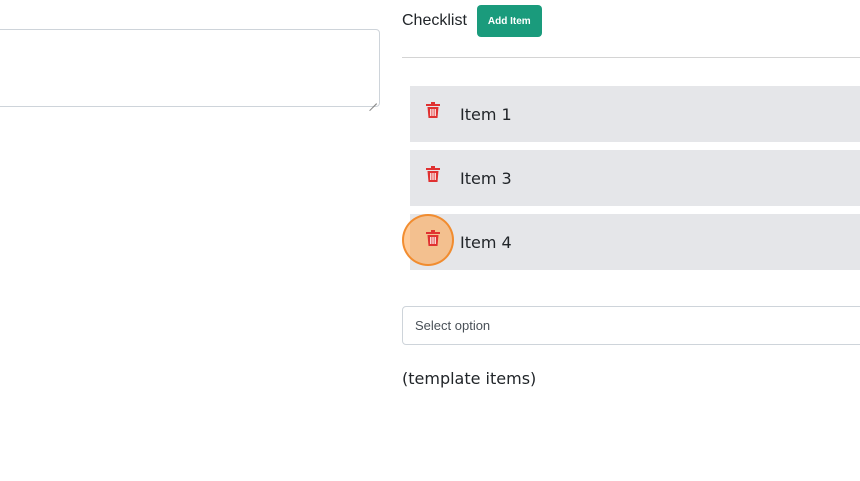 This screenshot has width=860, height=481. I want to click on template-note: (template items), so click(469, 378).